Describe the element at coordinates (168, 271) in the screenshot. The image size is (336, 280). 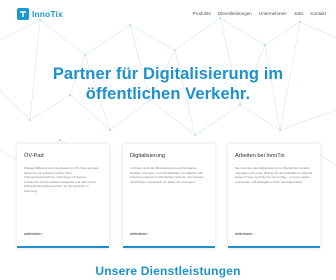
I see `section-title: Unsere Dienstleistungen` at that location.